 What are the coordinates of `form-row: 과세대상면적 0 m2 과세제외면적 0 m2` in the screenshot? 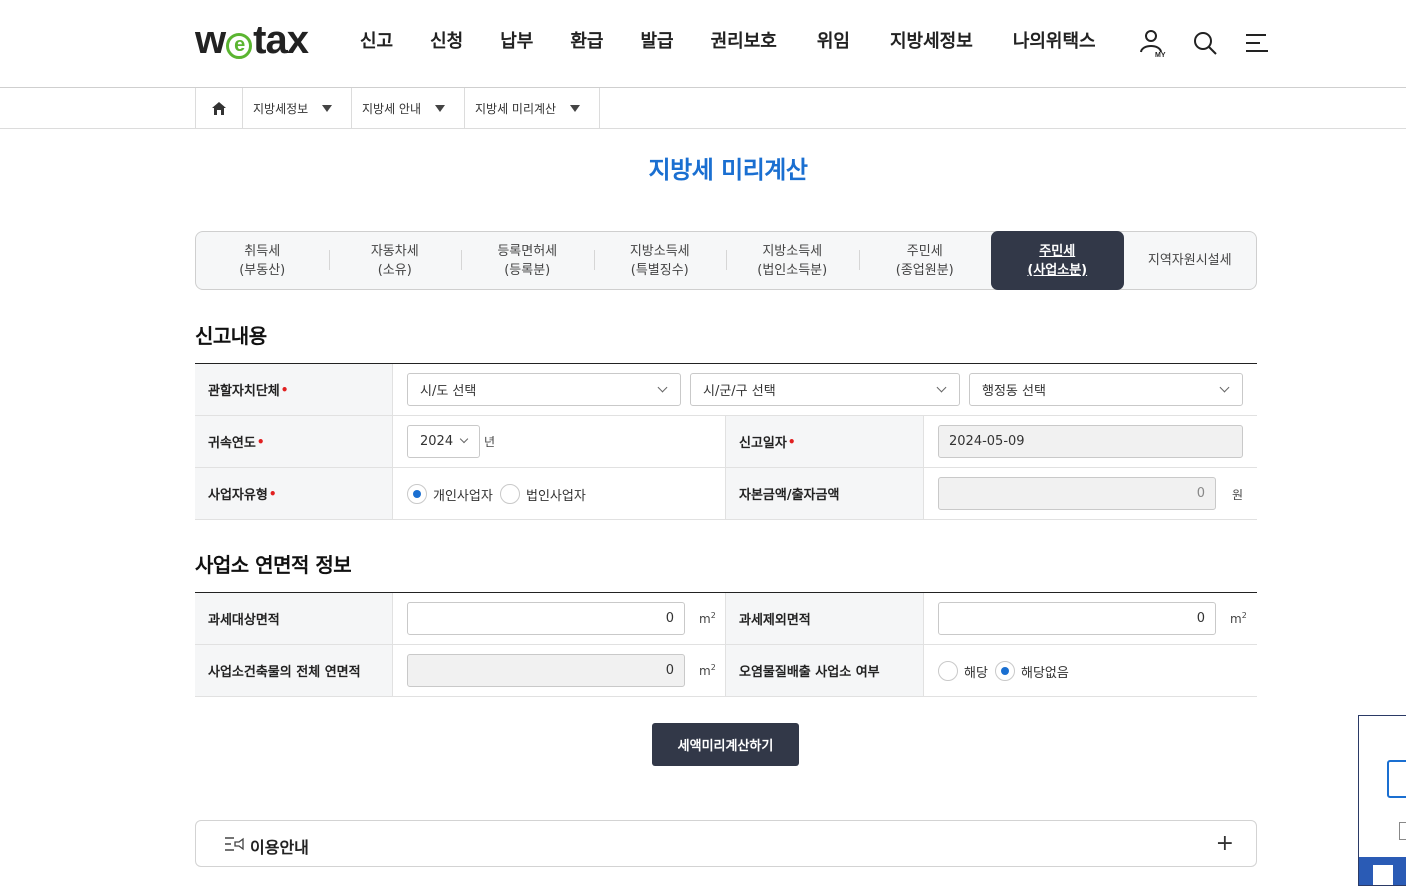 It's located at (726, 619).